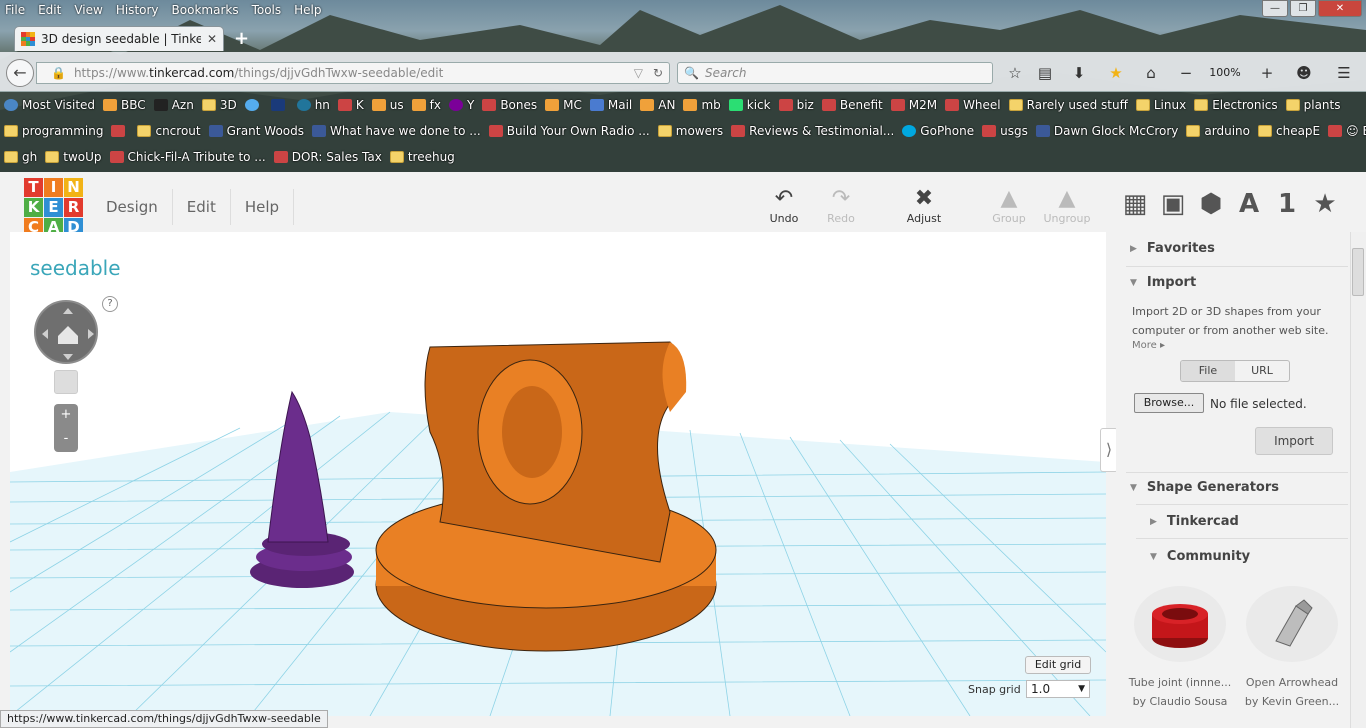 This screenshot has width=1366, height=728. Describe the element at coordinates (973, 105) in the screenshot. I see `bookmark-item: Wheel` at that location.